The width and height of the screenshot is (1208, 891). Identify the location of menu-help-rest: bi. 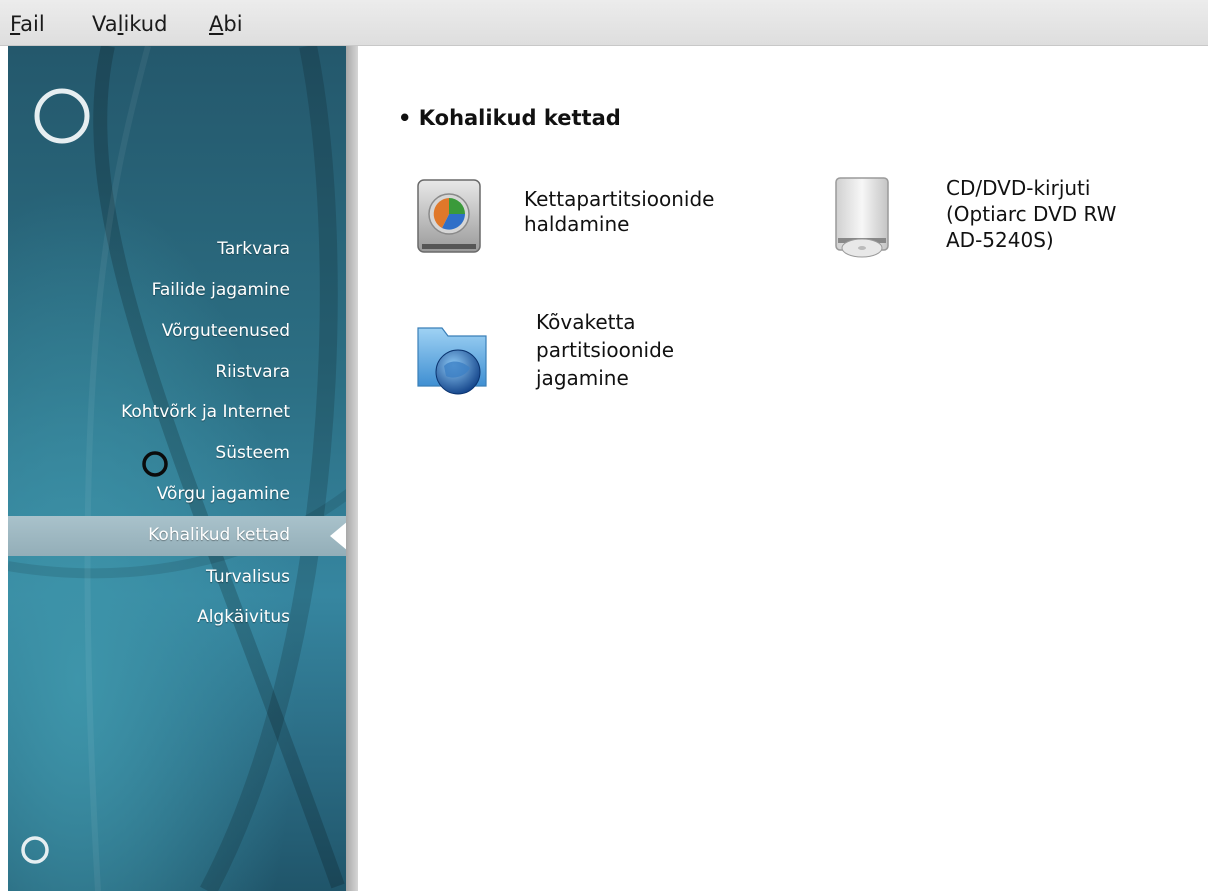
(233, 24).